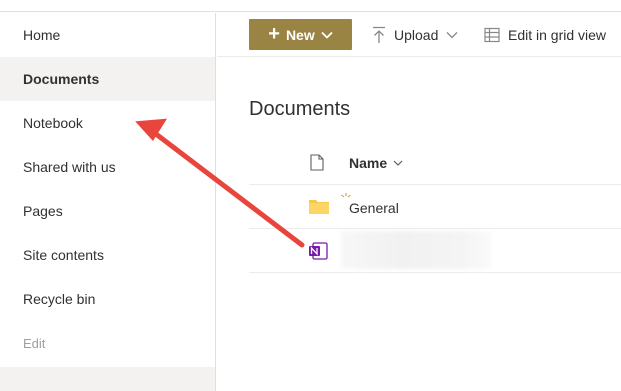 This screenshot has height=391, width=621. What do you see at coordinates (435, 163) in the screenshot?
I see `list-header-row: Name` at bounding box center [435, 163].